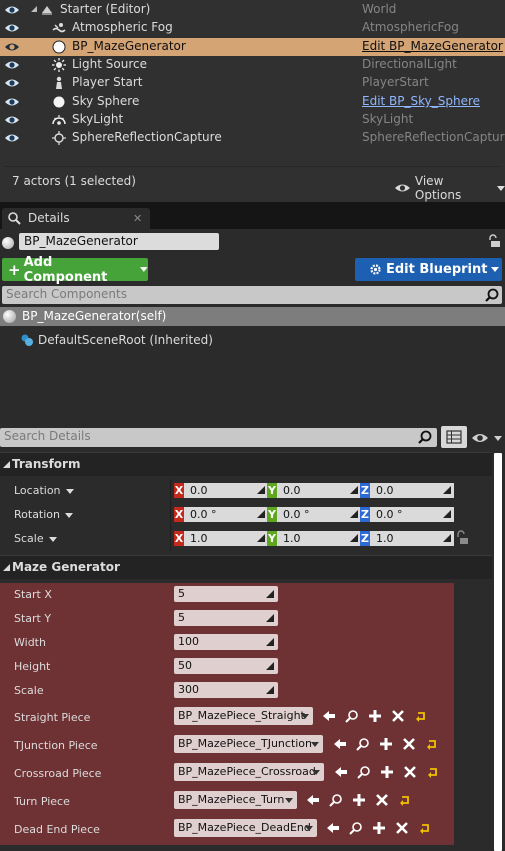 The height and width of the screenshot is (851, 505). What do you see at coordinates (432, 46) in the screenshot?
I see `edit-blueprint-link: Edit BP_MazeGenerator` at bounding box center [432, 46].